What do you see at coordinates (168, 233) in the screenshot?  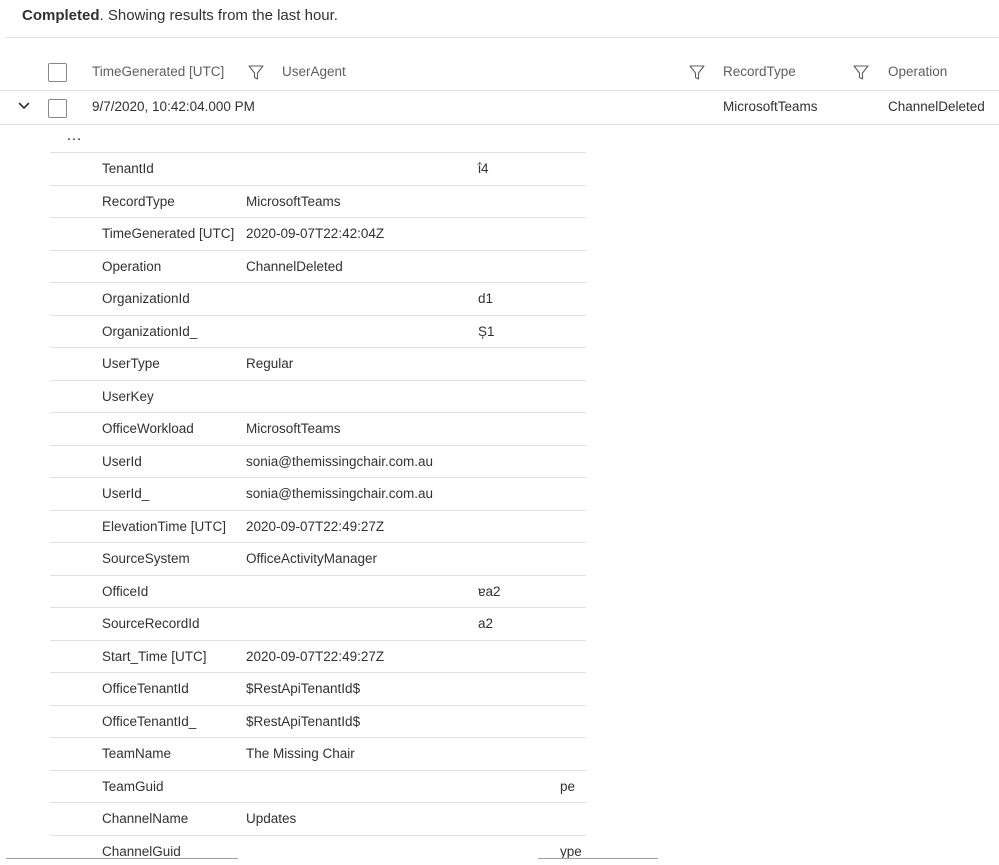 I see `detail-key: TimeGenerated [UTC]` at bounding box center [168, 233].